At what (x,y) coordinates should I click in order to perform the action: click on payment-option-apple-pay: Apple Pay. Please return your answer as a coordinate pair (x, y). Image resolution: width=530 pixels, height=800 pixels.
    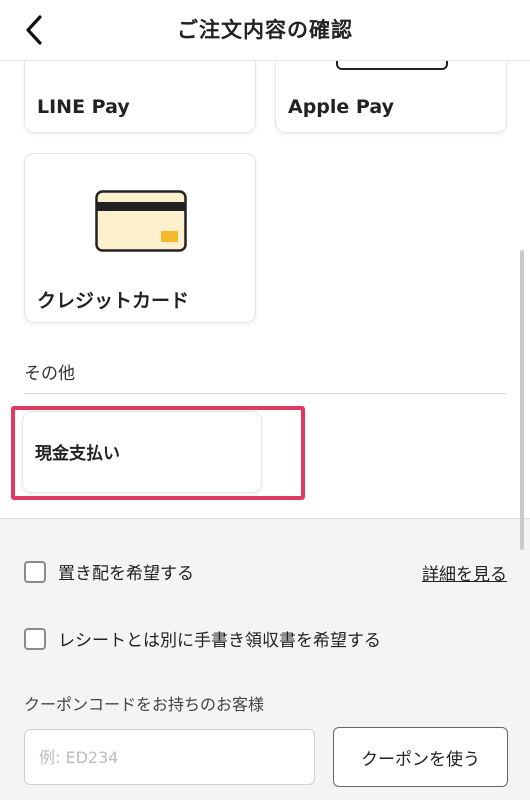
    Looking at the image, I should click on (391, 97).